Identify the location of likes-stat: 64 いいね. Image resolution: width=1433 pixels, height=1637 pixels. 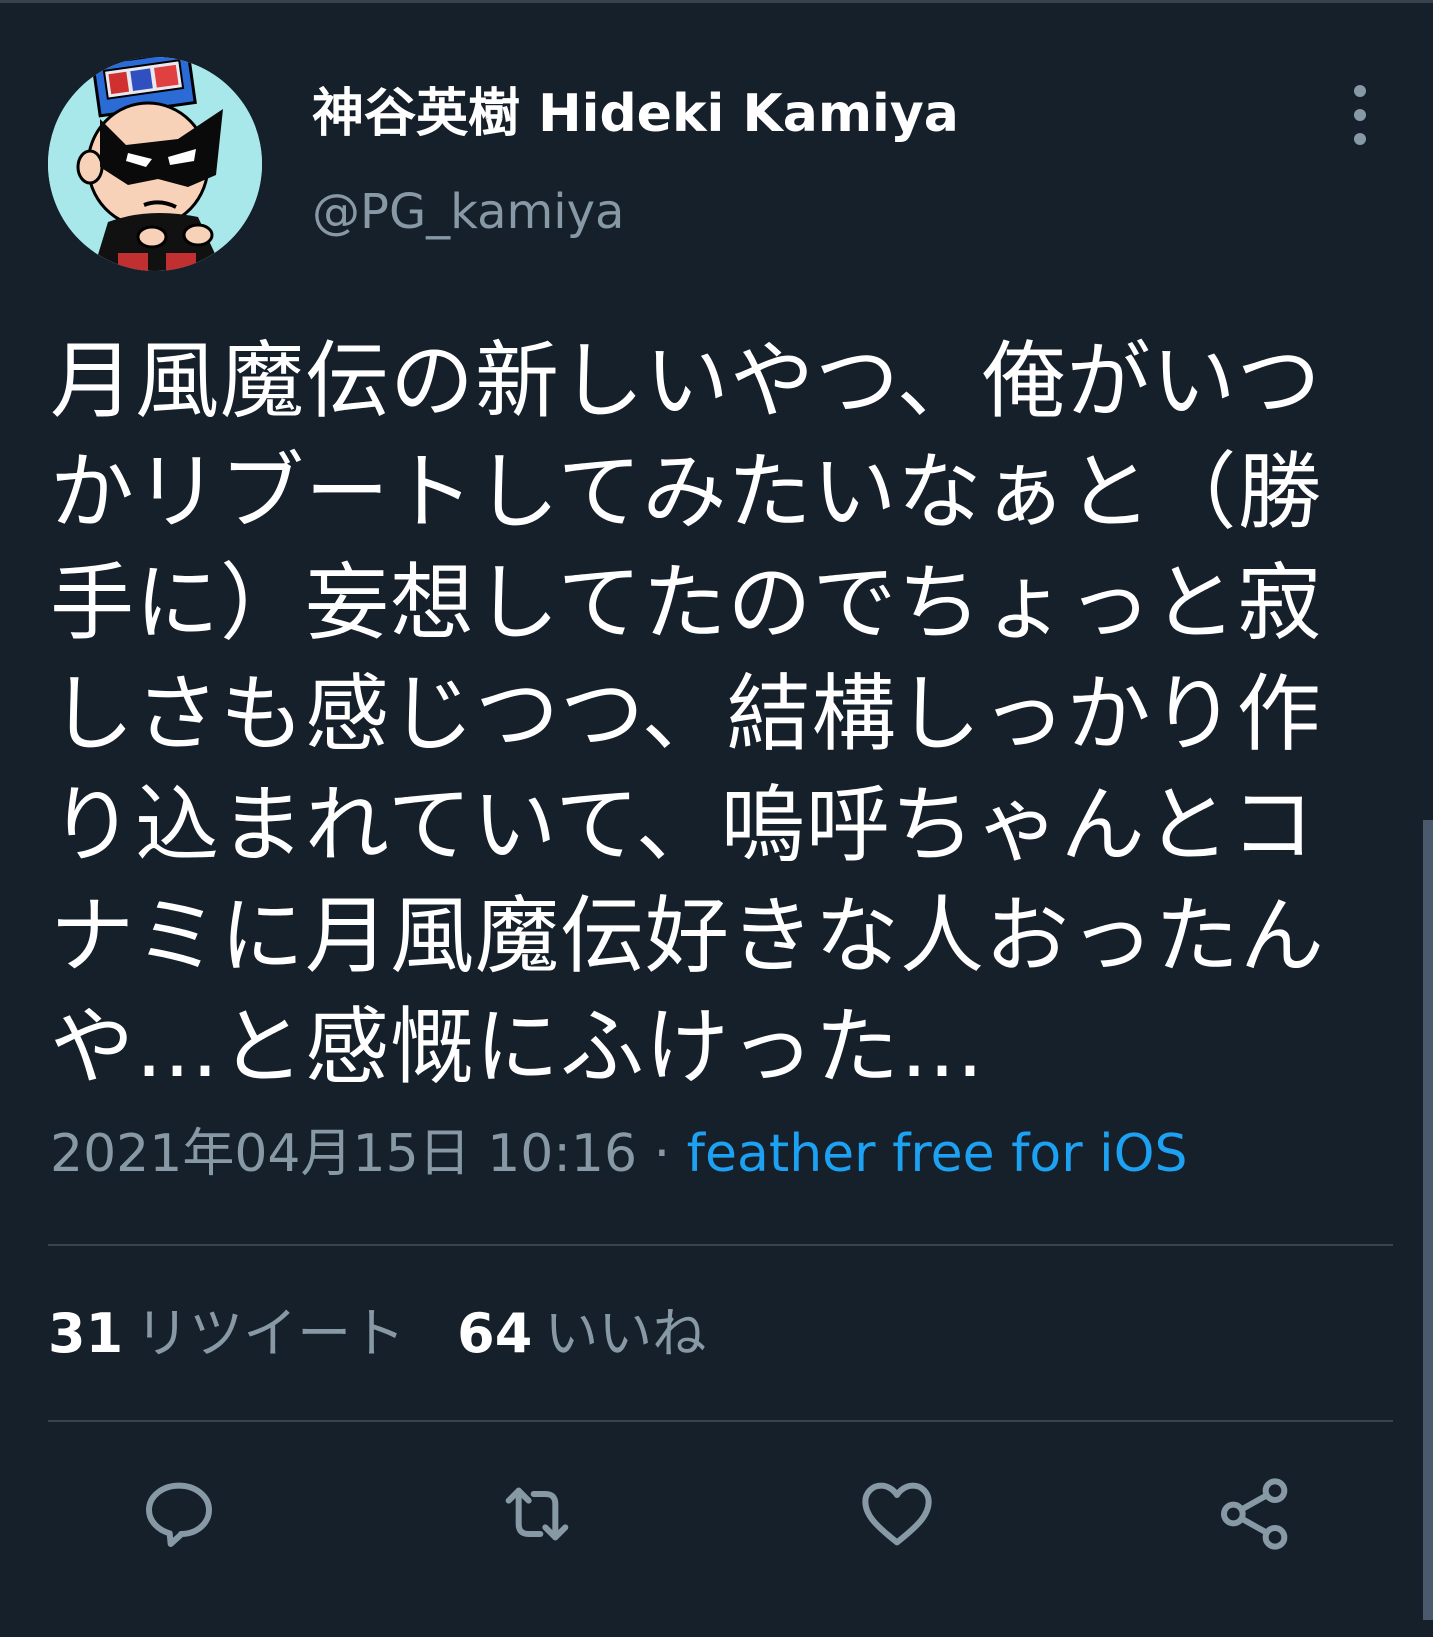
(581, 1333).